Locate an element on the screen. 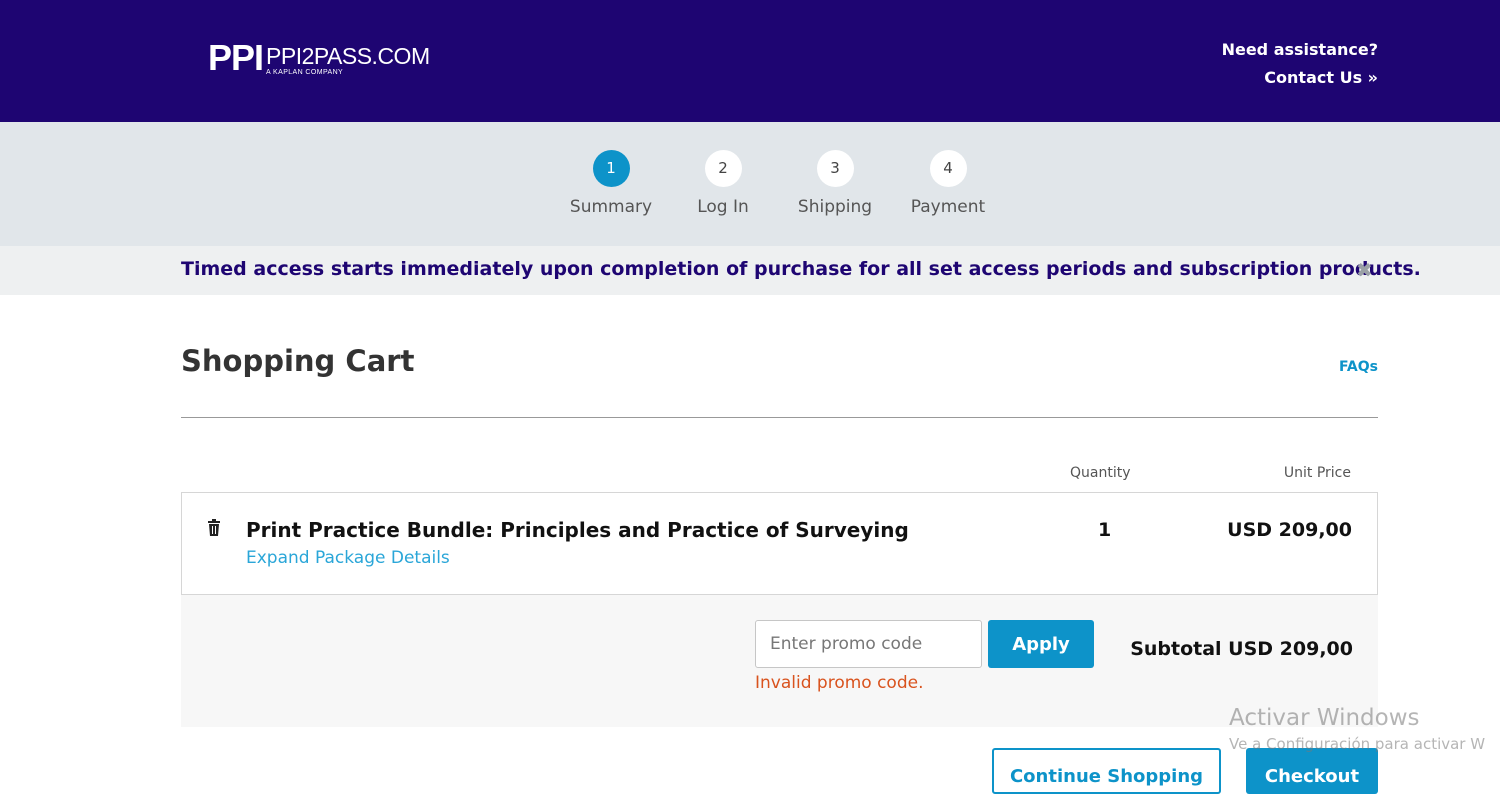  watermark-subtitle: Ve a Configuración para activar W is located at coordinates (1357, 744).